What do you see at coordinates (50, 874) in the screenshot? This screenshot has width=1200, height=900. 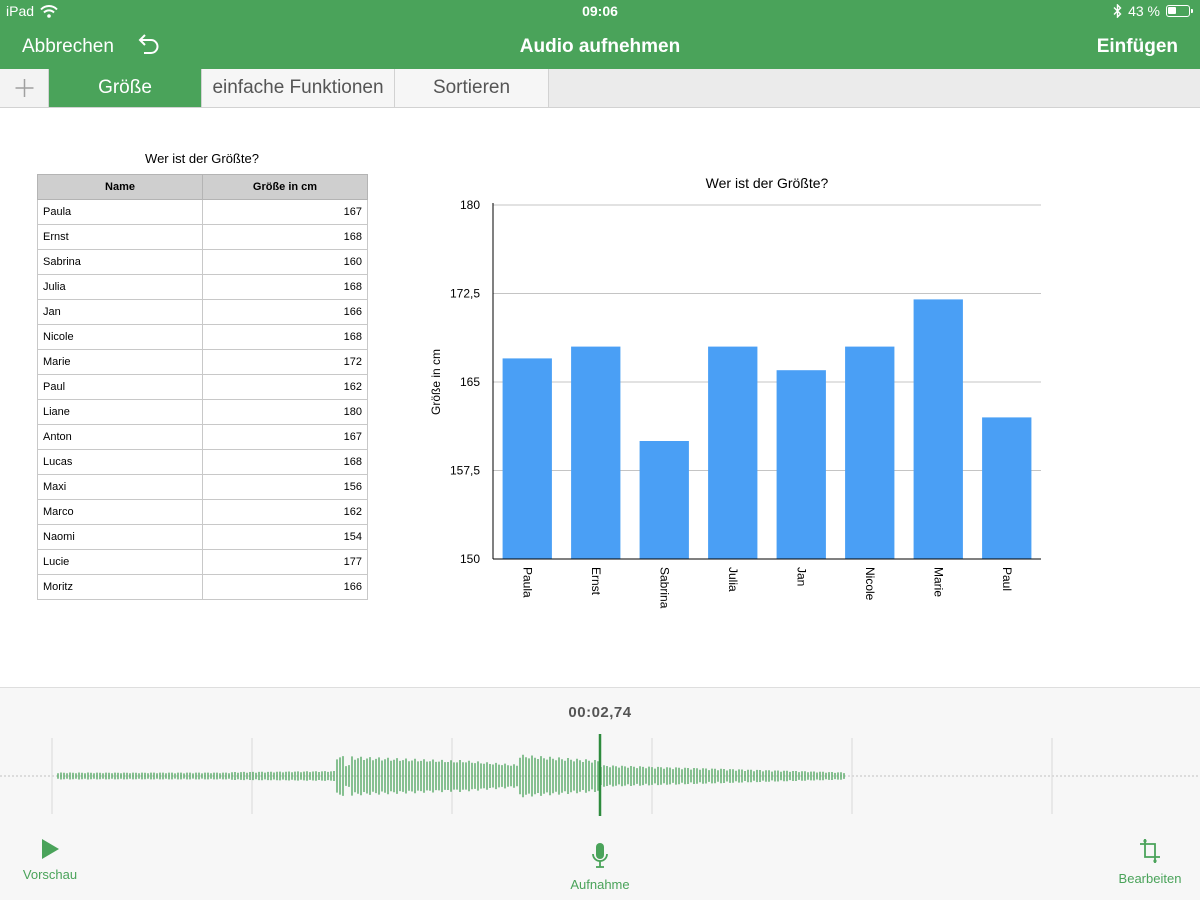 I see `preview-label: Vorschau` at bounding box center [50, 874].